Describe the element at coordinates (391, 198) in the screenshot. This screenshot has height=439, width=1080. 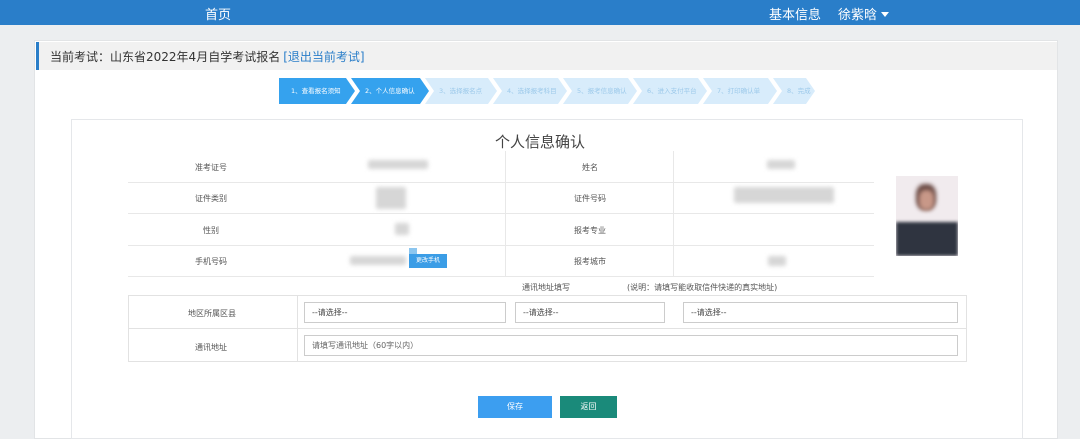
I see `id-type-value` at that location.